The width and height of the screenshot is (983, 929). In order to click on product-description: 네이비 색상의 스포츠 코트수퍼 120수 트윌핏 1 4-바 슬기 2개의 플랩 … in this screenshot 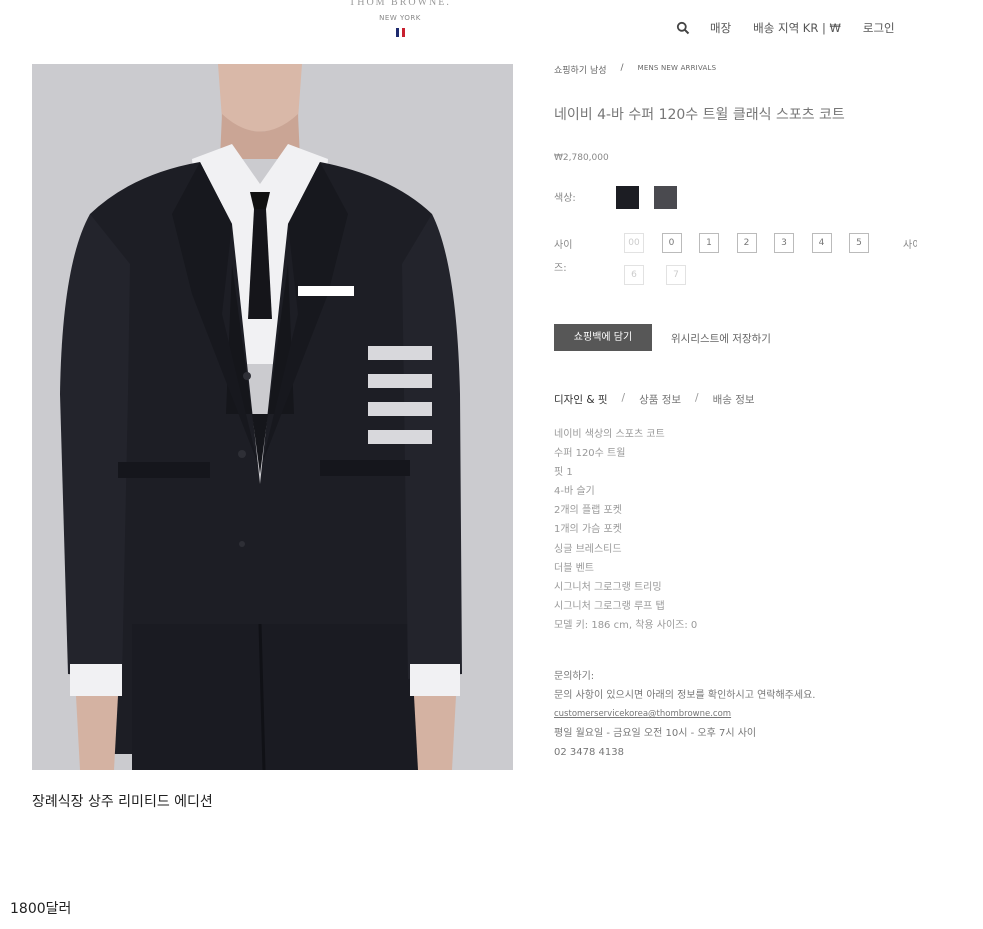, I will do `click(625, 530)`.